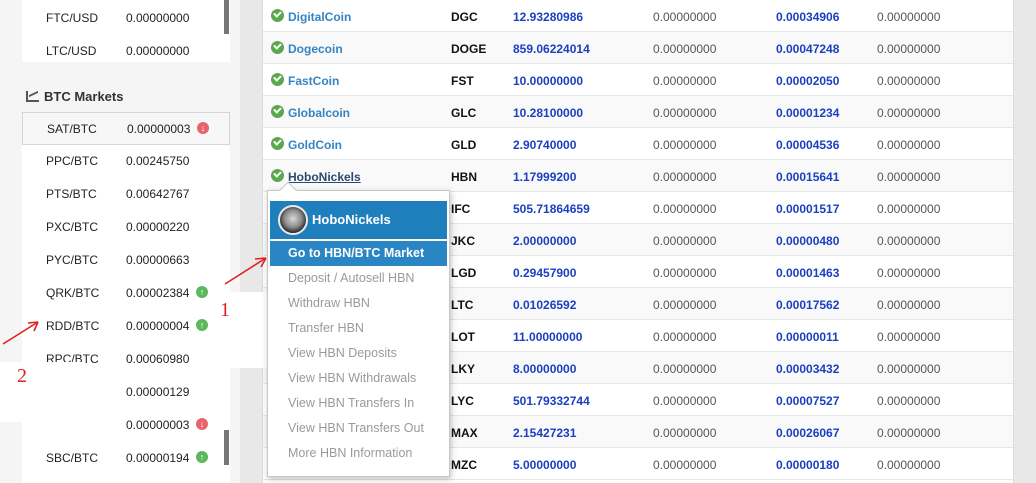 Image resolution: width=1036 pixels, height=483 pixels. I want to click on coin-balance: 8.00000000, so click(545, 369).